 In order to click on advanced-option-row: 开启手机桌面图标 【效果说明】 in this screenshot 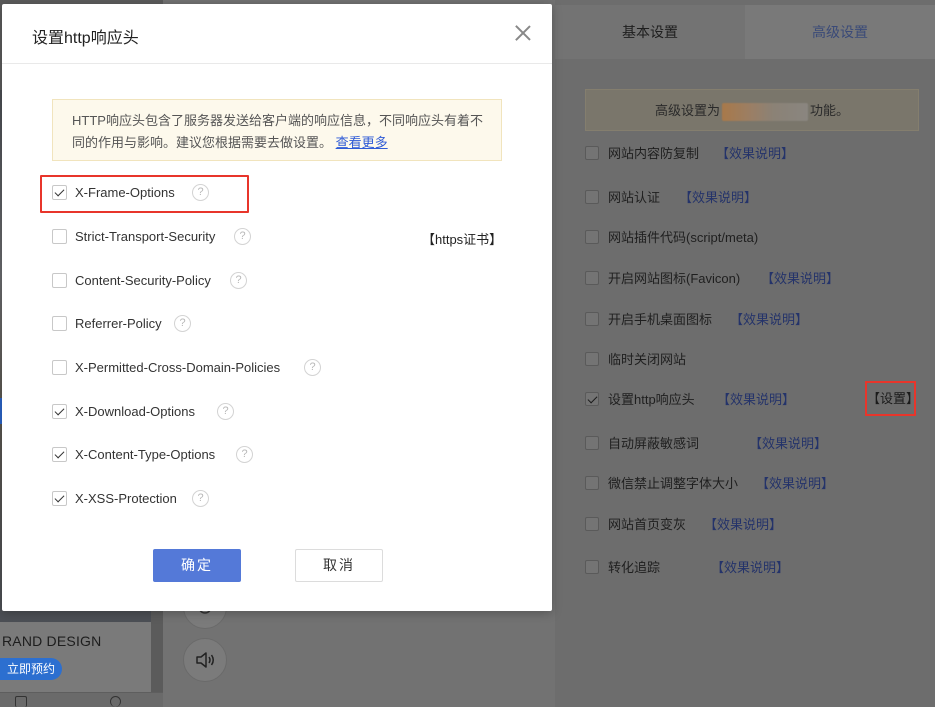, I will do `click(720, 320)`.